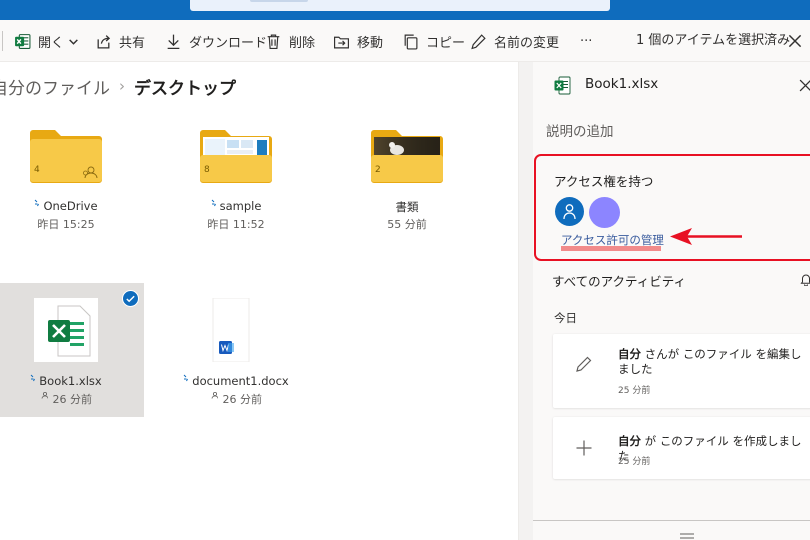 This screenshot has width=810, height=540. I want to click on close-icon, so click(804, 85).